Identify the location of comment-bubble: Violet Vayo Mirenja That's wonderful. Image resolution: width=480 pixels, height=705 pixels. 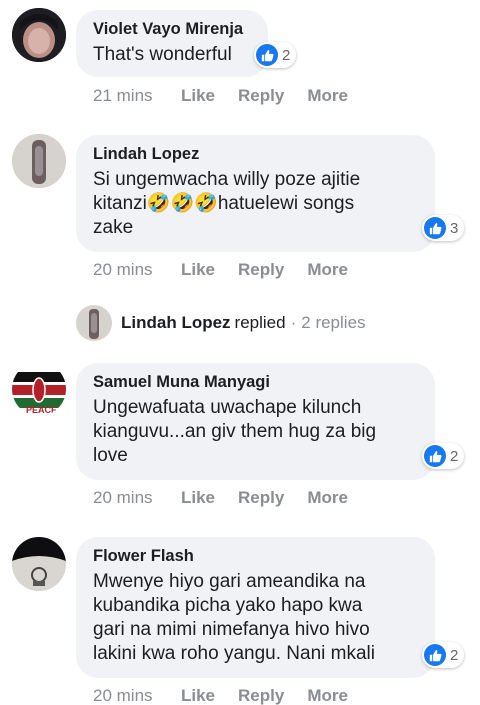
(172, 43).